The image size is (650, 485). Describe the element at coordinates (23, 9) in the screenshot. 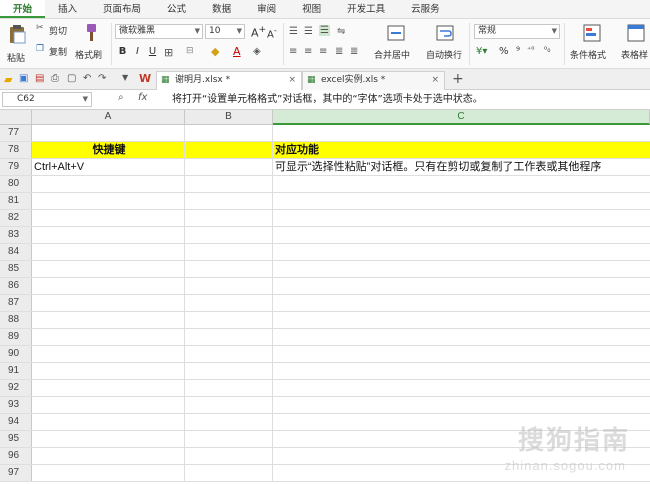

I see `menu-tab-home: 开始` at that location.